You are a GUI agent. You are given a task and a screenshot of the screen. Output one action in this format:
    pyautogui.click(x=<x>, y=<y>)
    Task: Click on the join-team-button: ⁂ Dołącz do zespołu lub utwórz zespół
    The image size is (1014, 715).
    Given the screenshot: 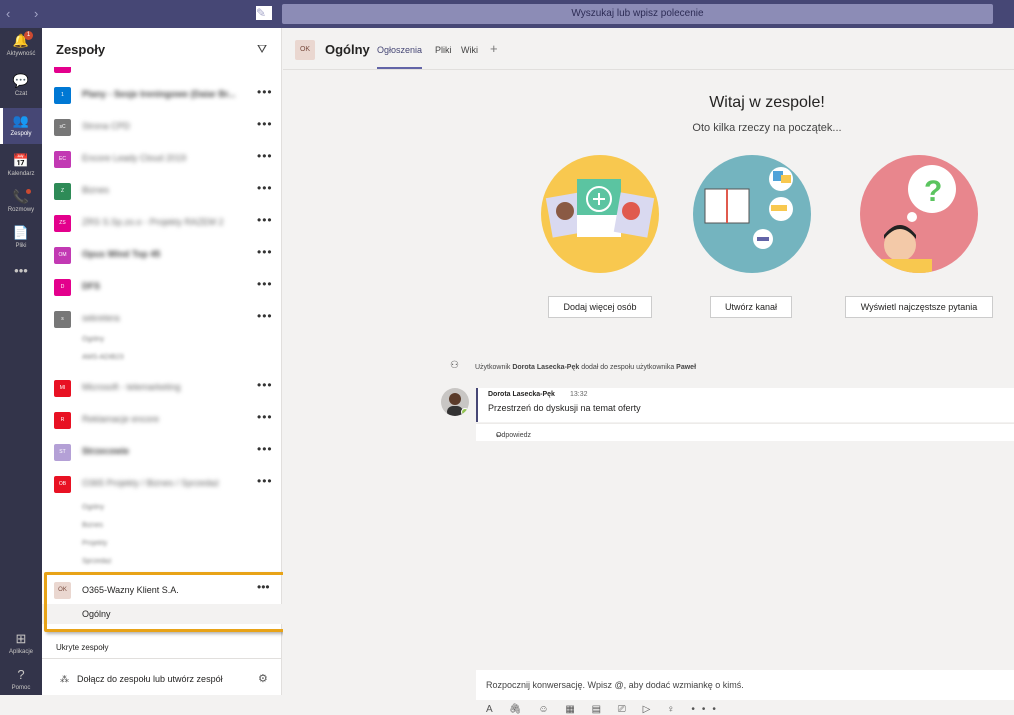 What is the action you would take?
    pyautogui.click(x=141, y=679)
    